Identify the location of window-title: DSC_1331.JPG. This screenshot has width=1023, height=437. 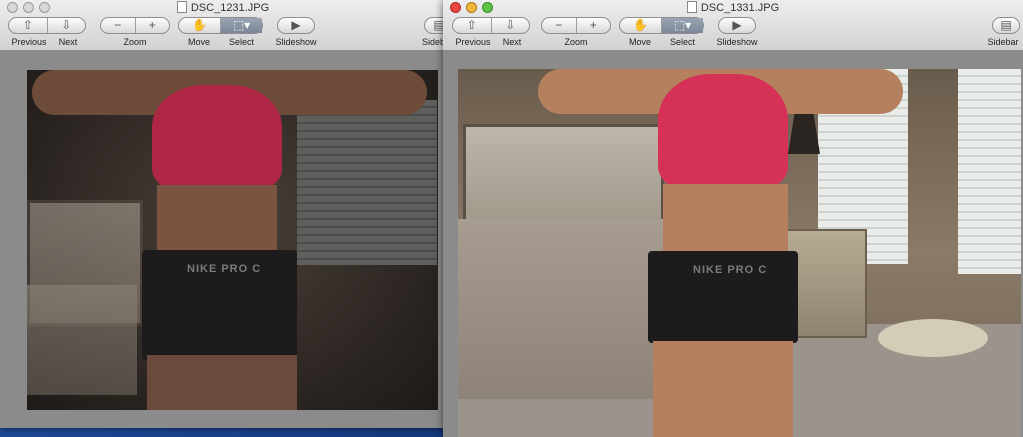
(733, 7).